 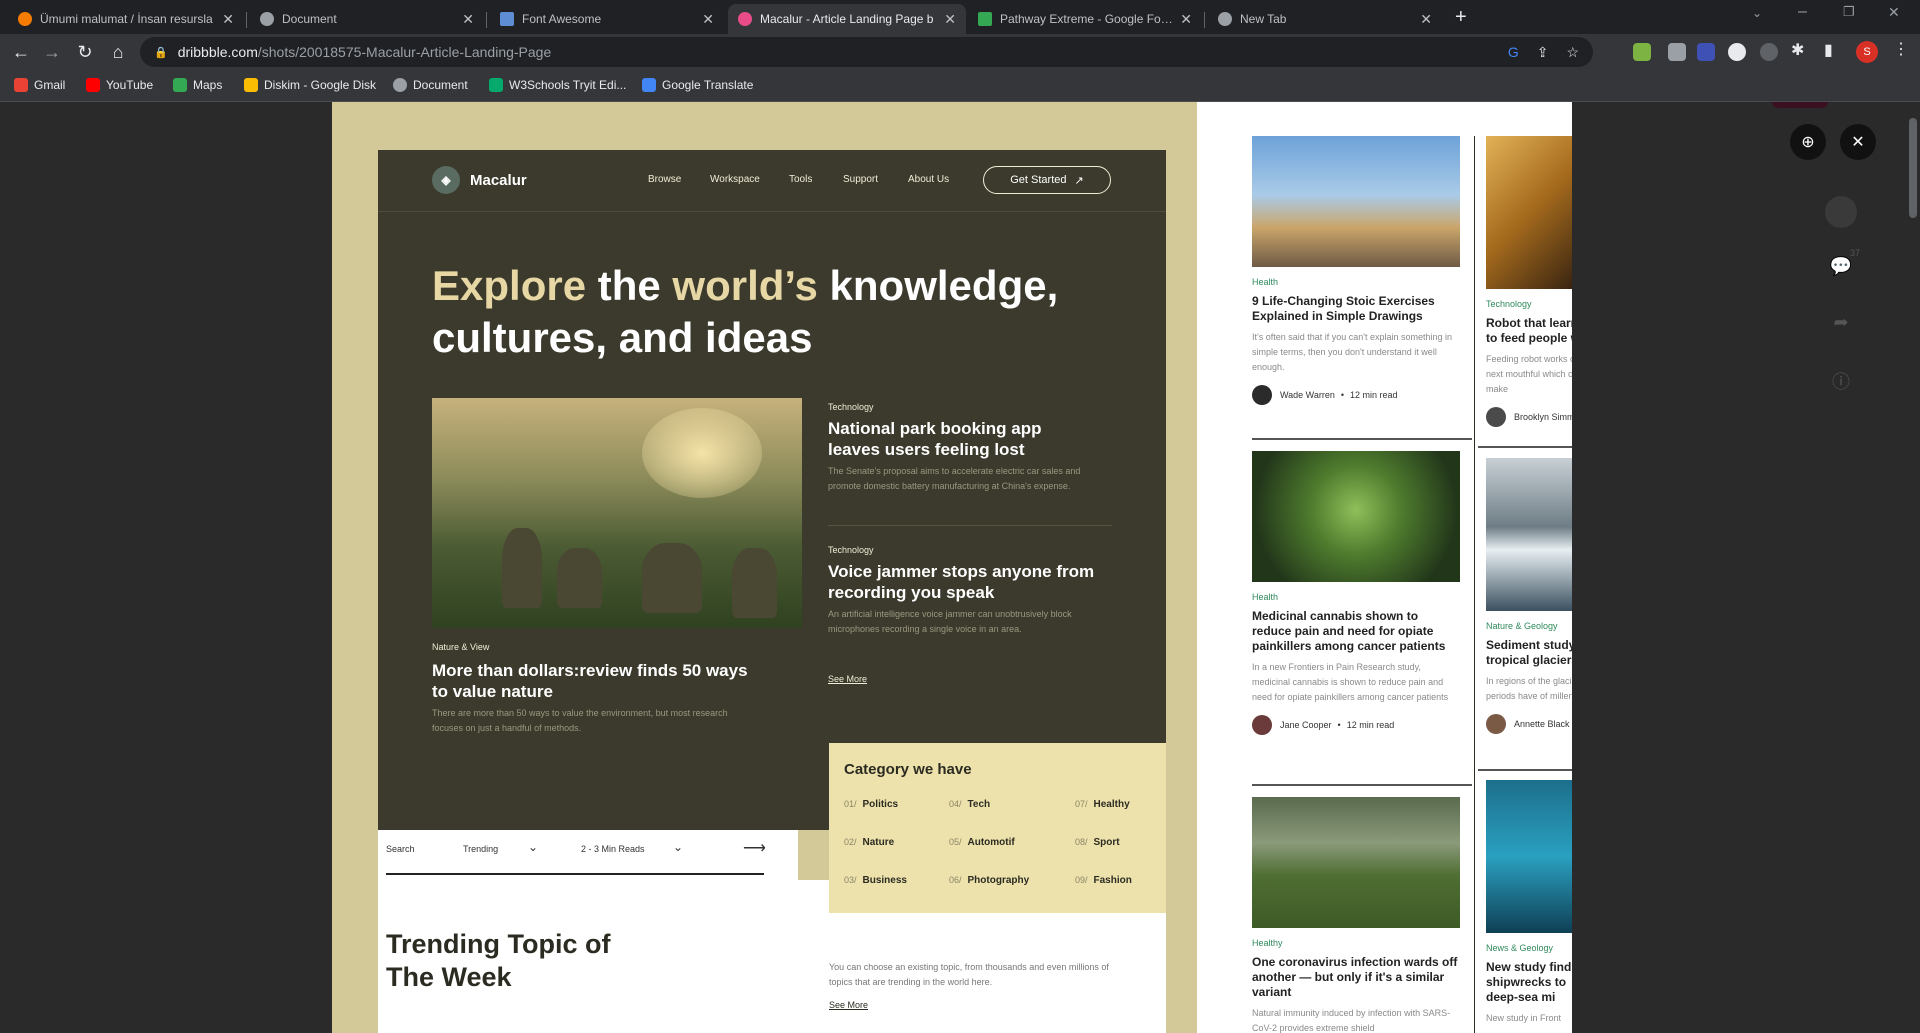 I want to click on category-item: 01/Politics, so click(x=871, y=804).